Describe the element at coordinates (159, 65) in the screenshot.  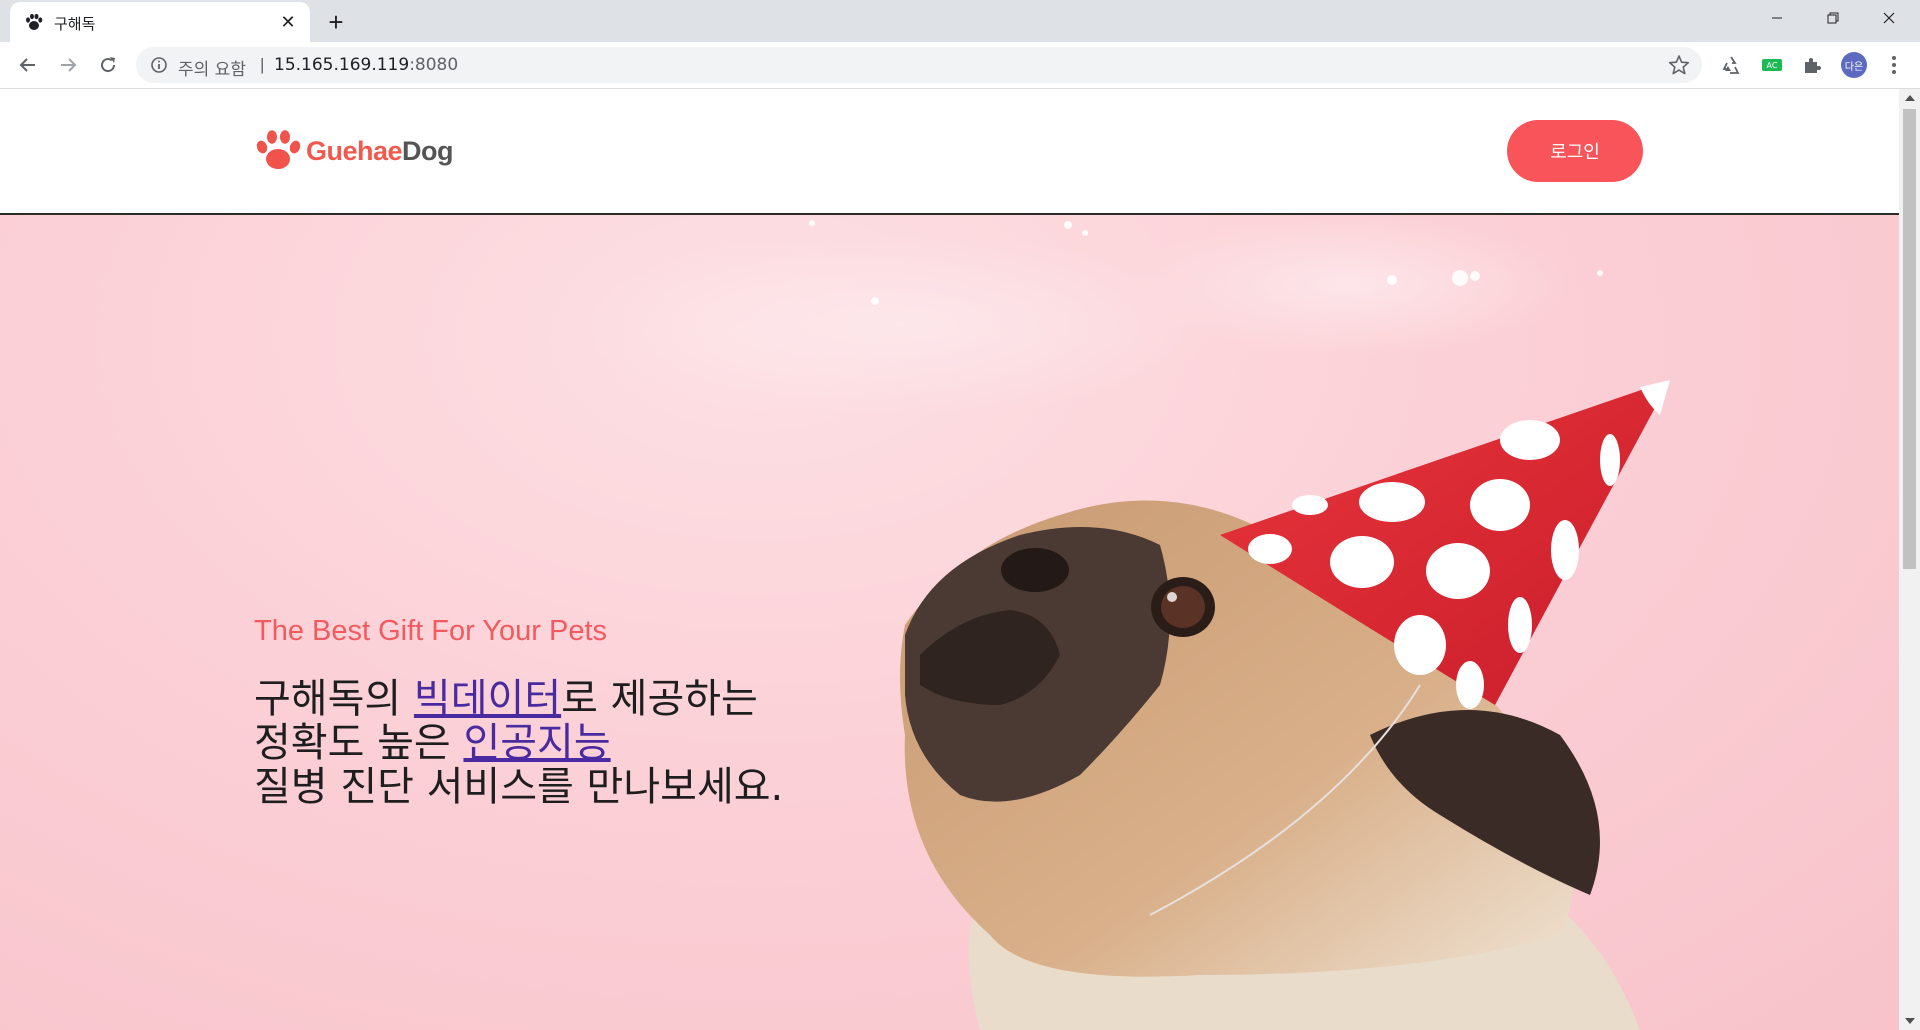
I see `info-icon` at that location.